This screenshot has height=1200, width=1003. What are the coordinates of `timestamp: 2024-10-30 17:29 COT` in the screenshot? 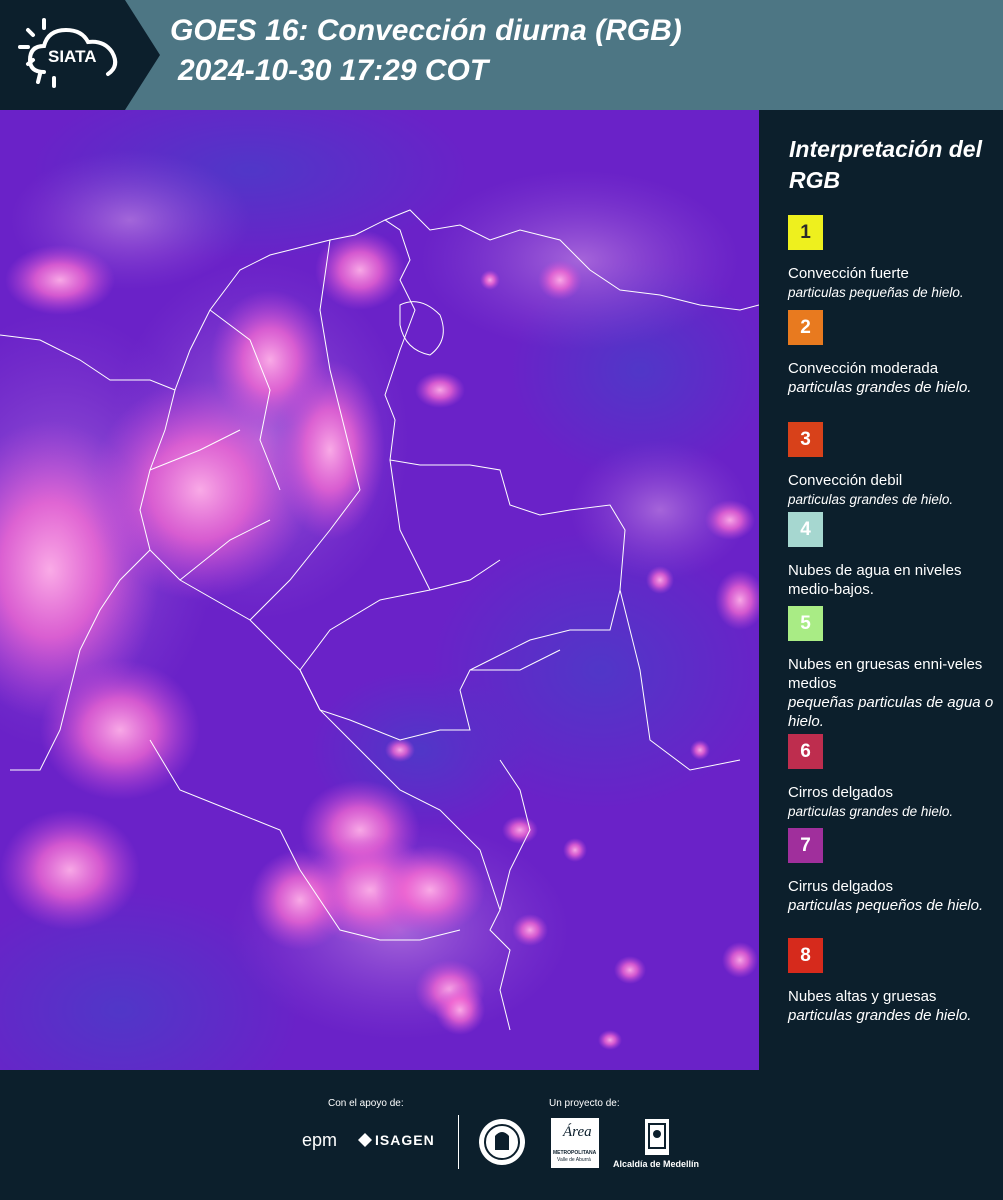 It's located at (333, 70).